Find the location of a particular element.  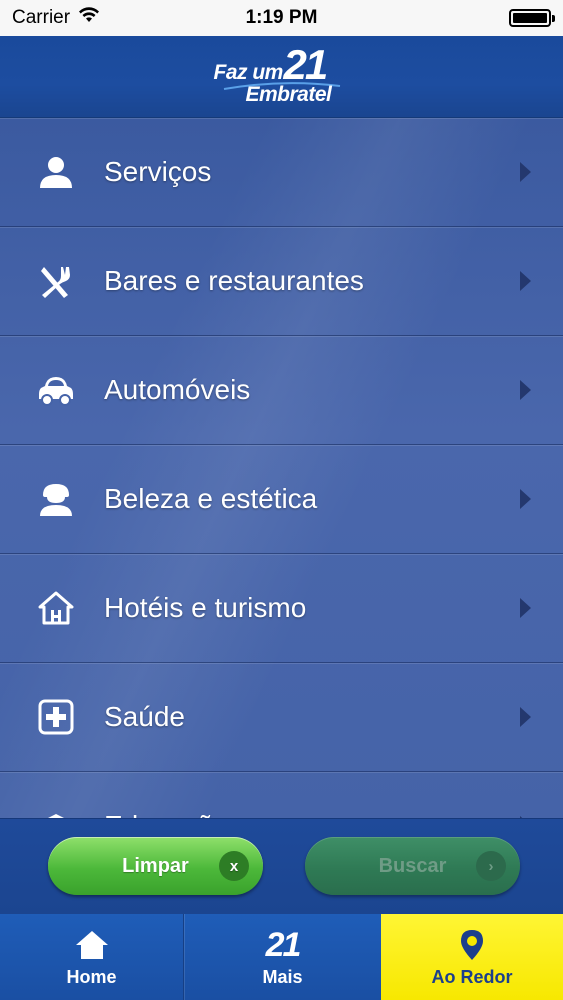

list-item-hoteis-turismo: Hotéis e turismo is located at coordinates (281, 608).